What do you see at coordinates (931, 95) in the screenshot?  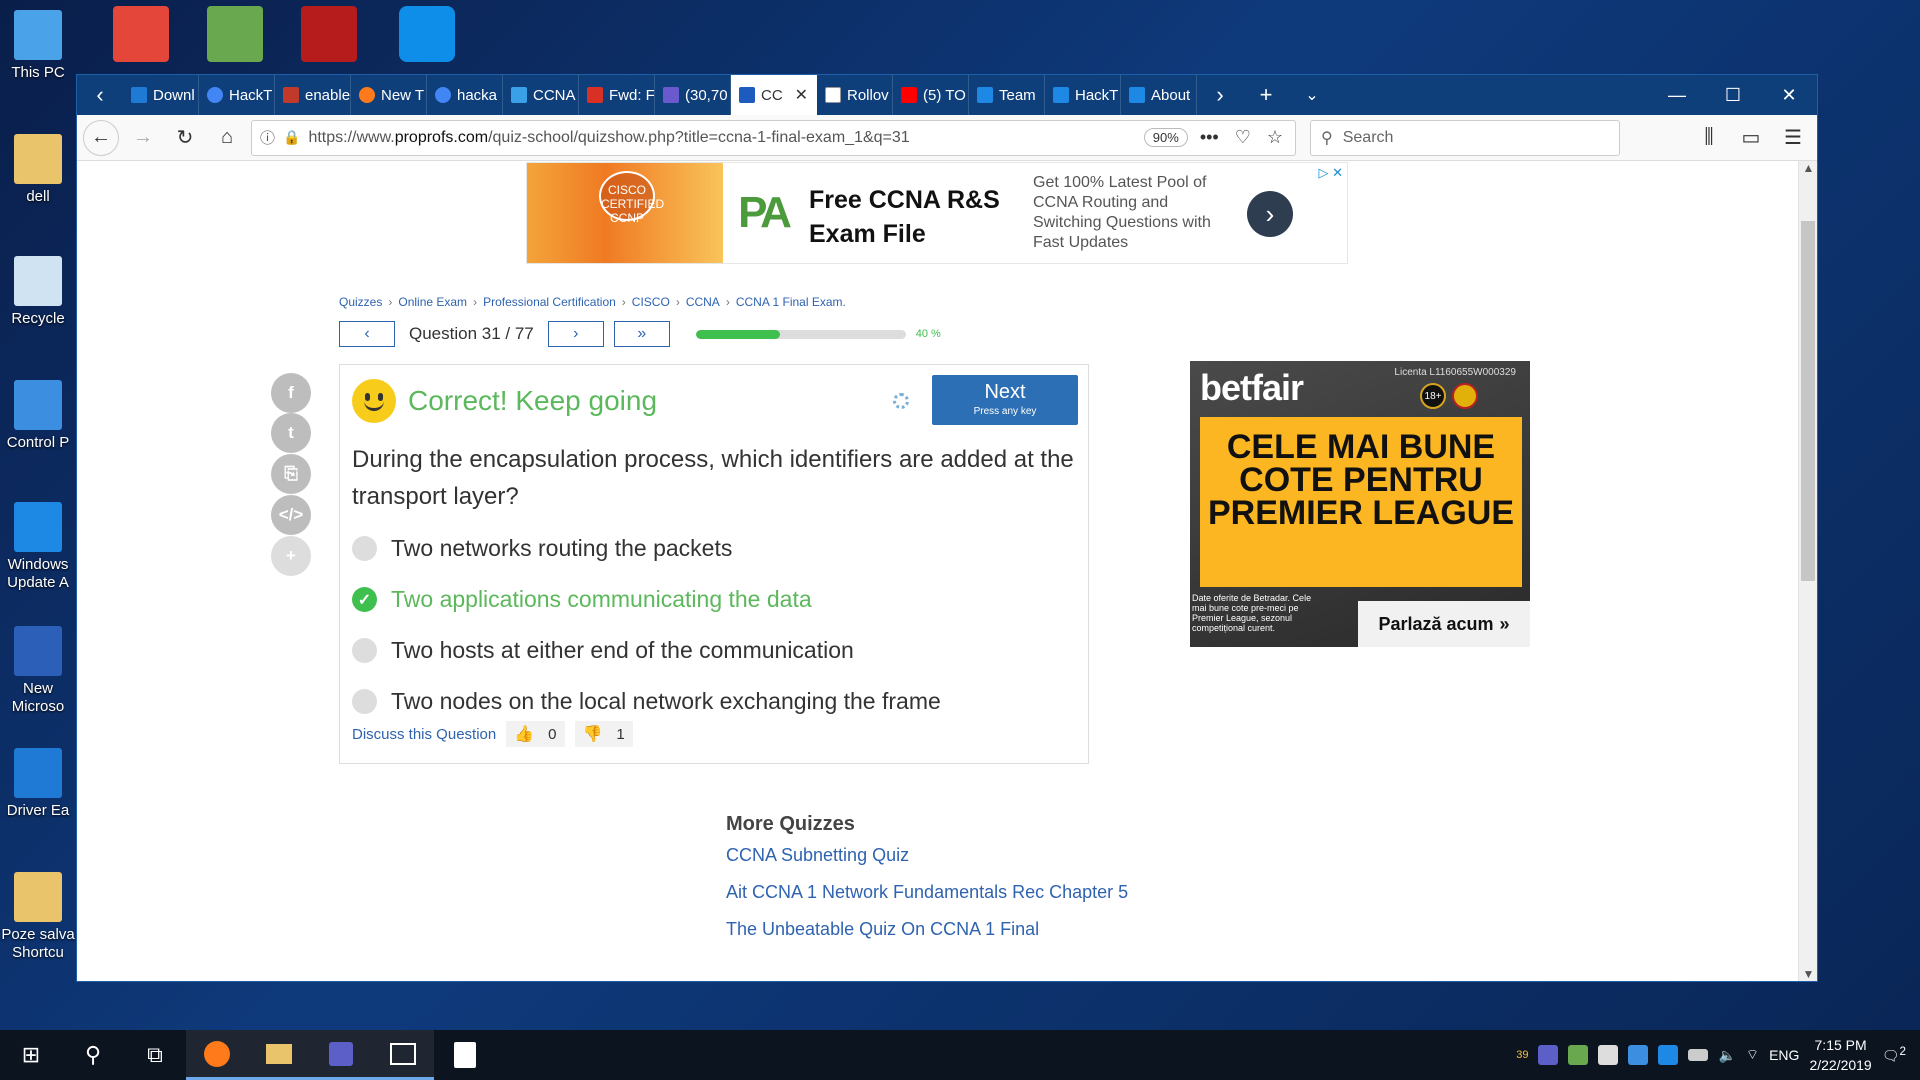 I see `tab: (5) TO` at bounding box center [931, 95].